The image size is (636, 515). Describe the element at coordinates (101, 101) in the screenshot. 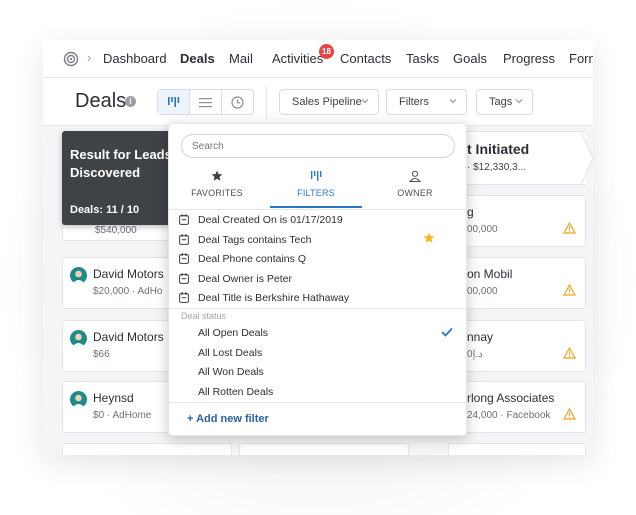

I see `page-title: Deals` at that location.